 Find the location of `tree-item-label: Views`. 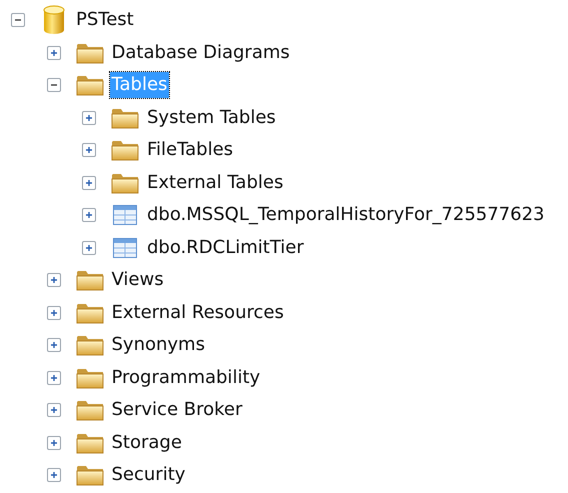

tree-item-label: Views is located at coordinates (138, 280).